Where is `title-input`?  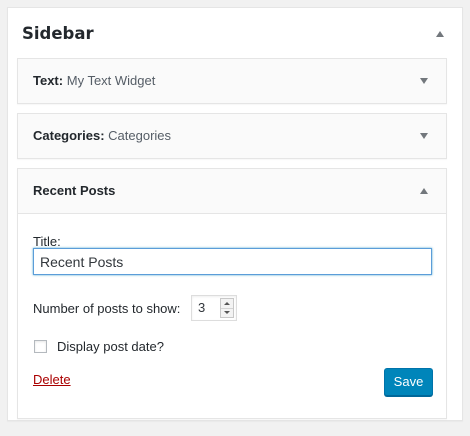 title-input is located at coordinates (232, 261).